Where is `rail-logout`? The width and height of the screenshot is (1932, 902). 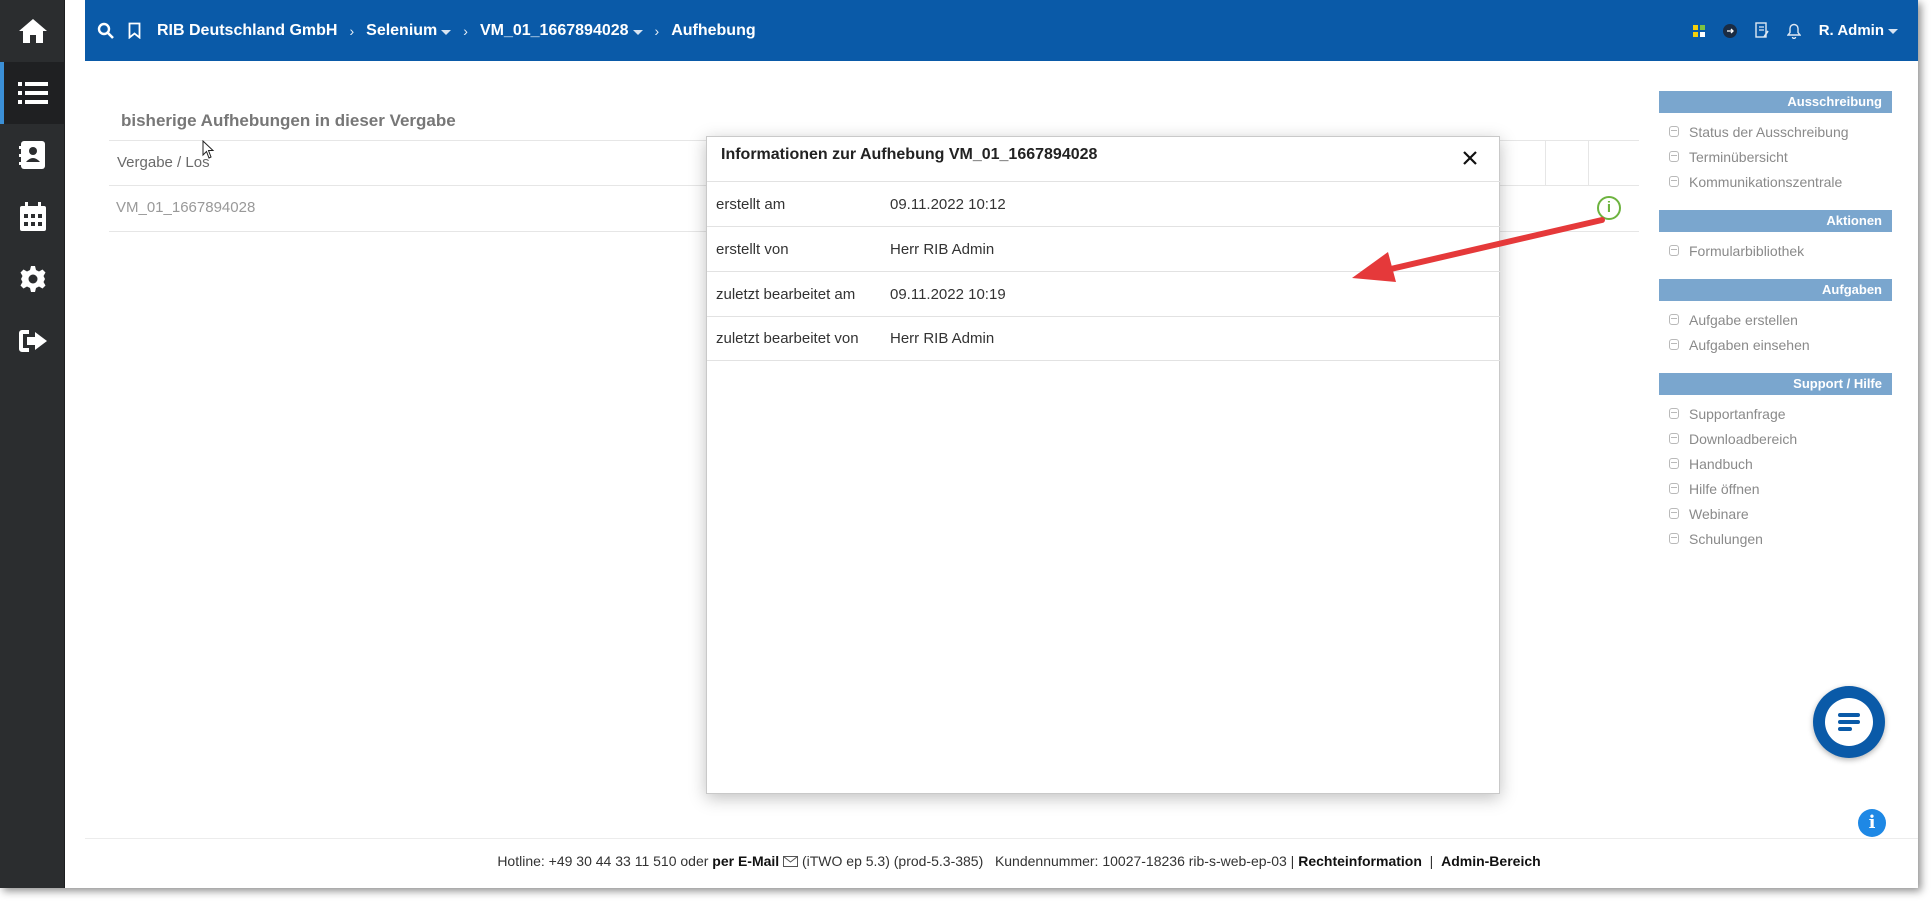
rail-logout is located at coordinates (32, 341).